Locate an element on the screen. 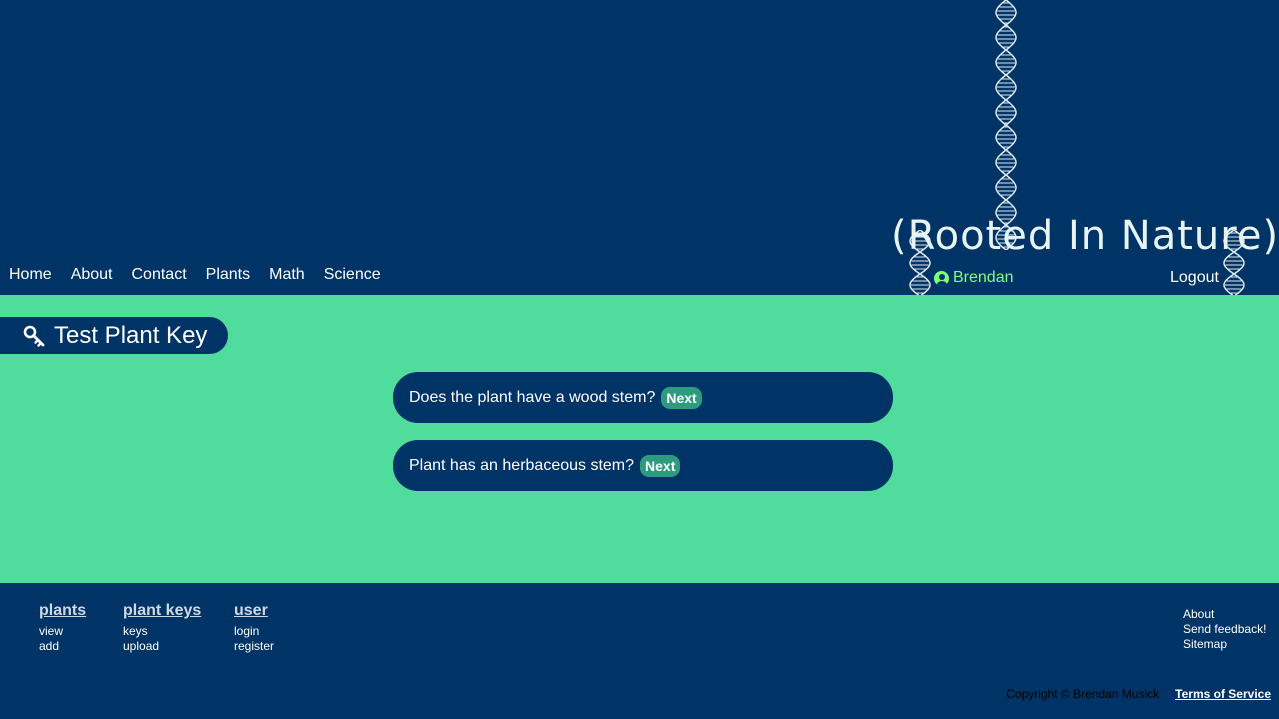  footer-heading-user: user is located at coordinates (254, 611).